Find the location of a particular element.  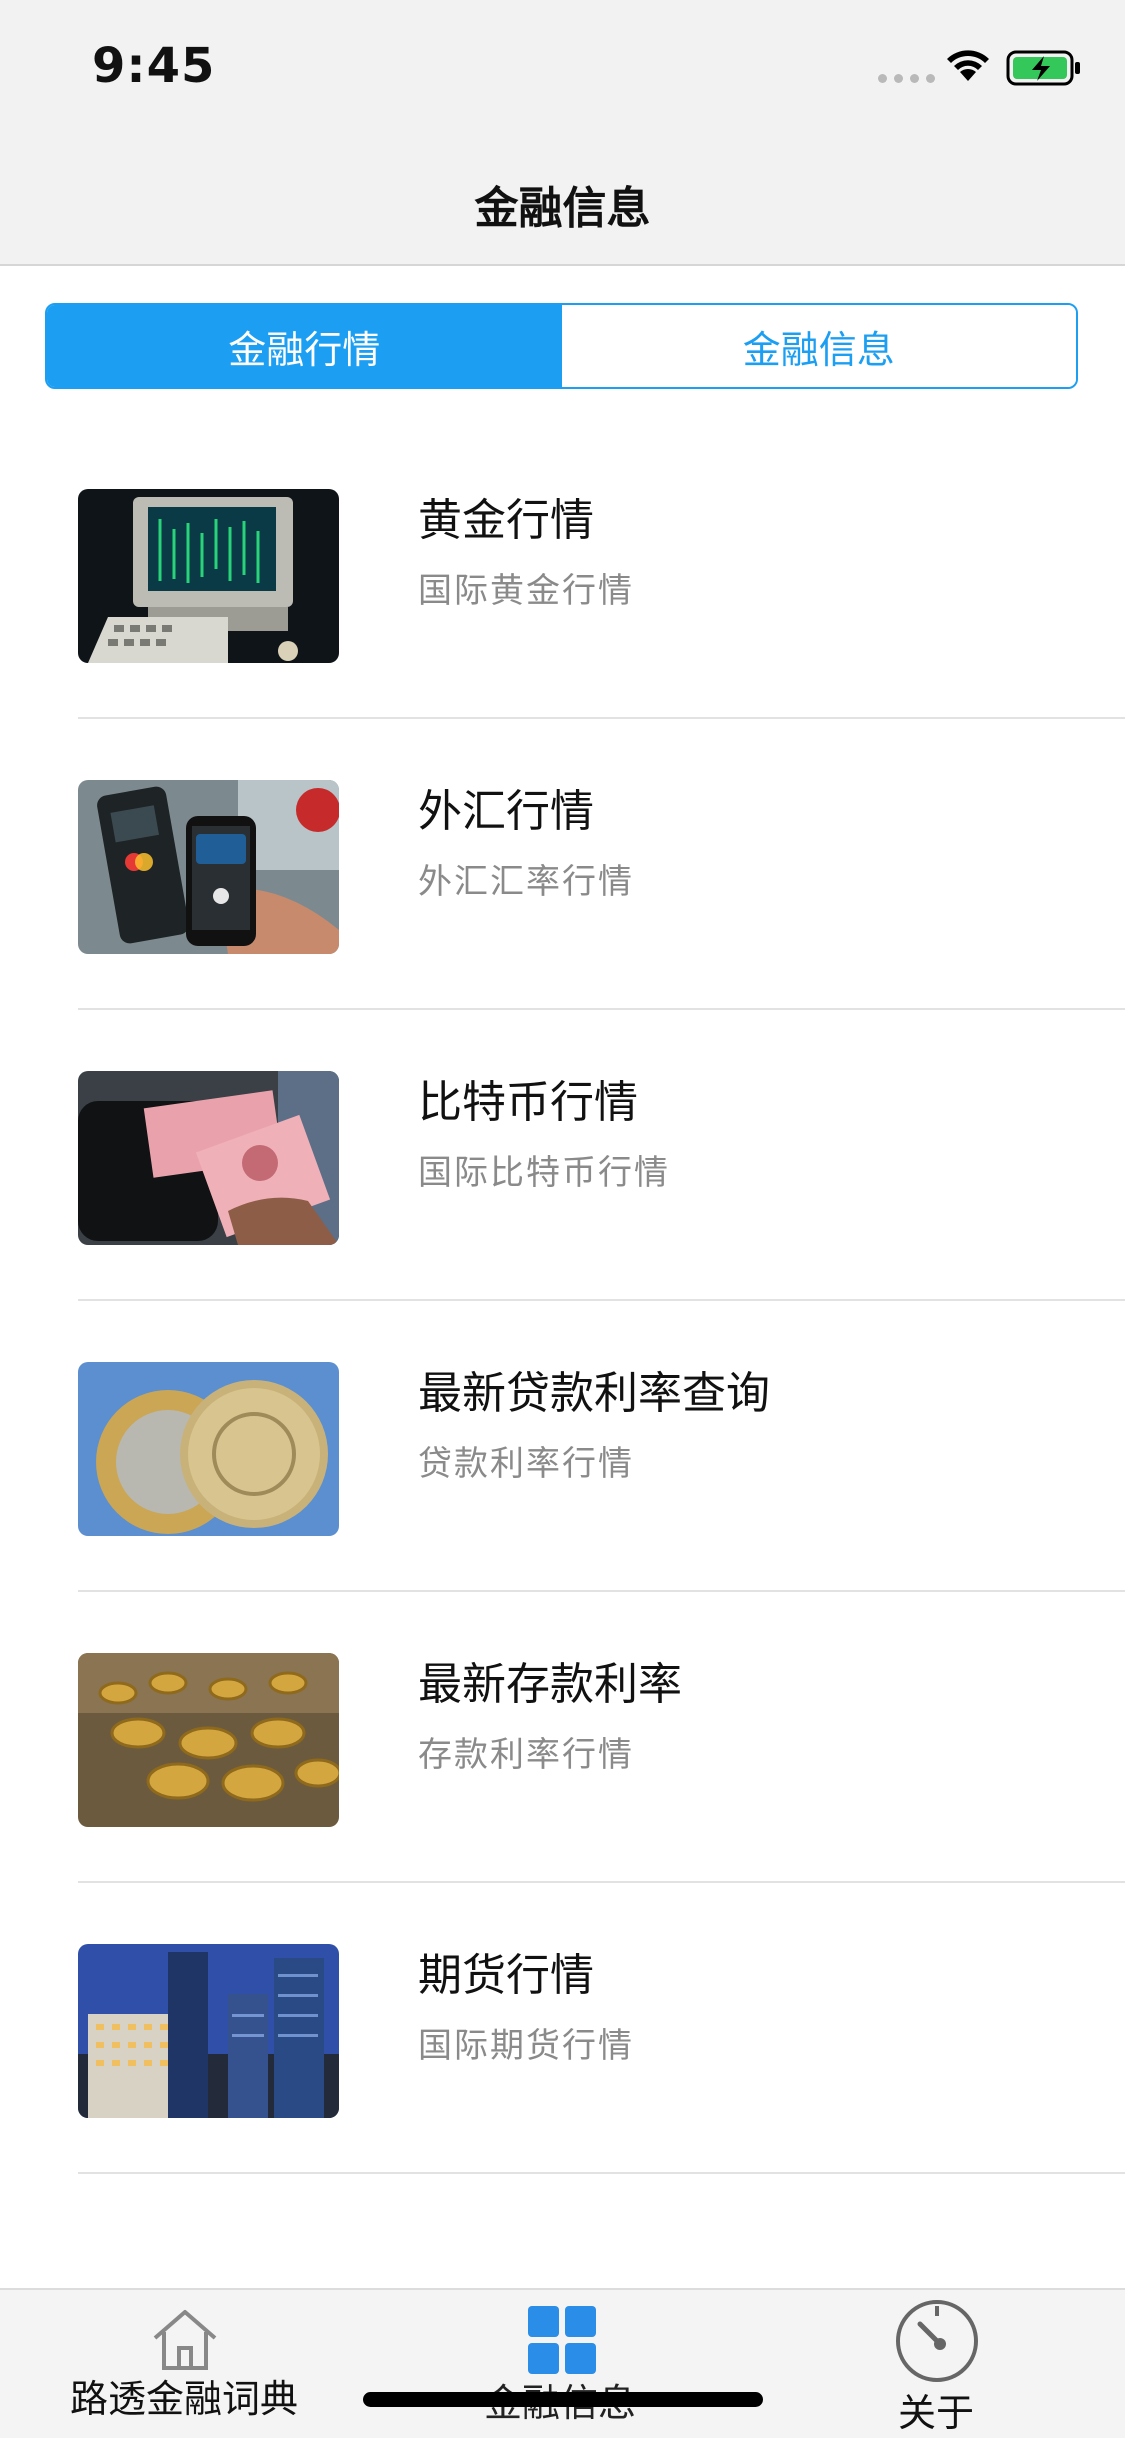

navigation-bar: 金融信息 is located at coordinates (562, 199).